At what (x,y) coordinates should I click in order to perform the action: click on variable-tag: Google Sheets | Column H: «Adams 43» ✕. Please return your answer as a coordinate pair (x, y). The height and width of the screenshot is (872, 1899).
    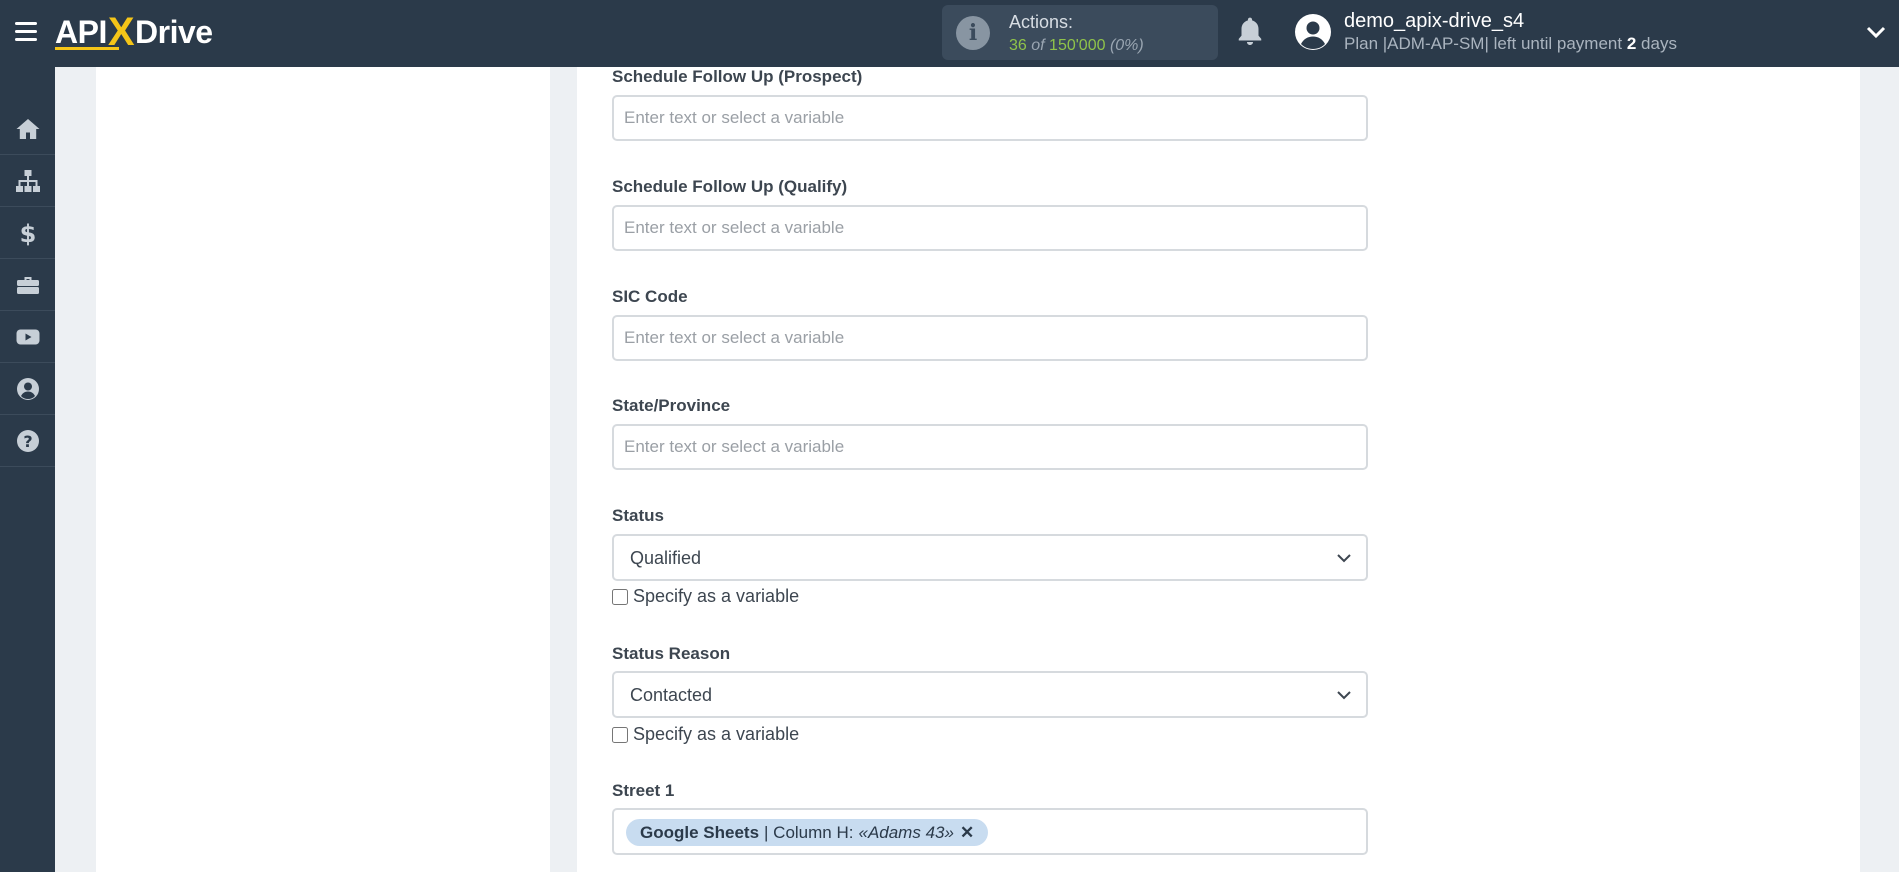
    Looking at the image, I should click on (807, 832).